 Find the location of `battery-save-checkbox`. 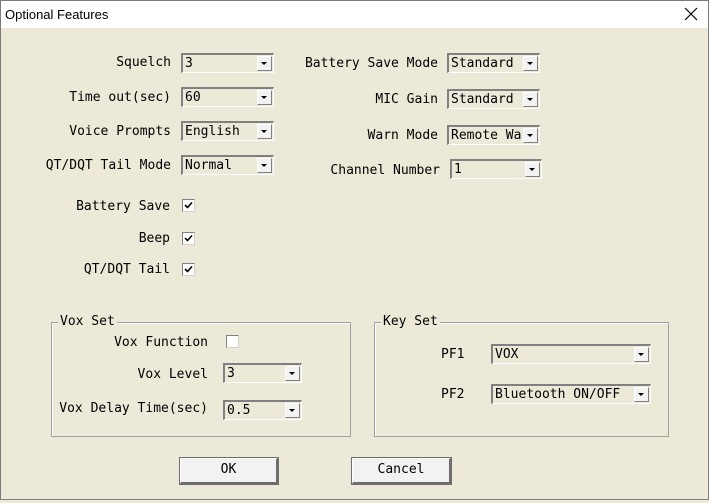

battery-save-checkbox is located at coordinates (188, 205).